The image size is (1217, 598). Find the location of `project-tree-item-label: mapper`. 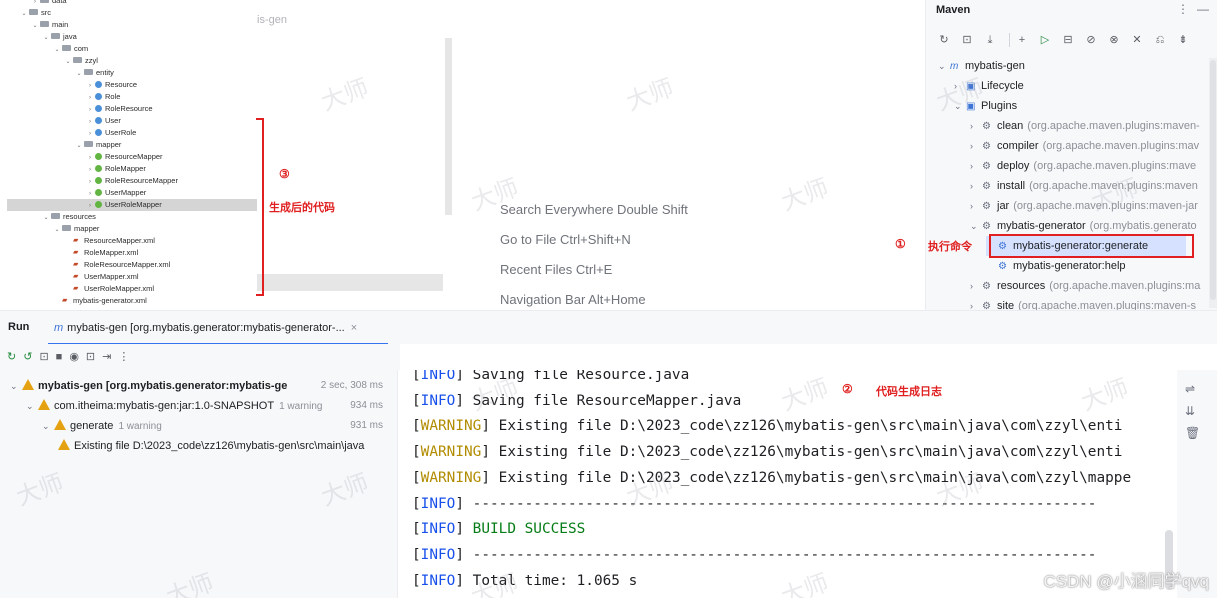

project-tree-item-label: mapper is located at coordinates (87, 228).